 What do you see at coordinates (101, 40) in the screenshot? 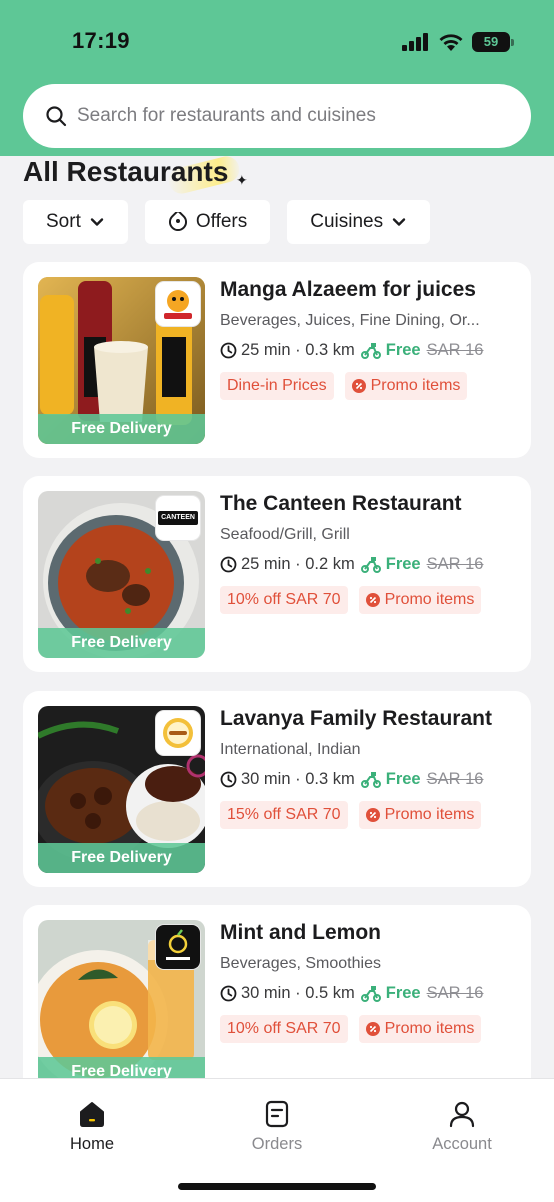
I see `status-time: 17:19` at bounding box center [101, 40].